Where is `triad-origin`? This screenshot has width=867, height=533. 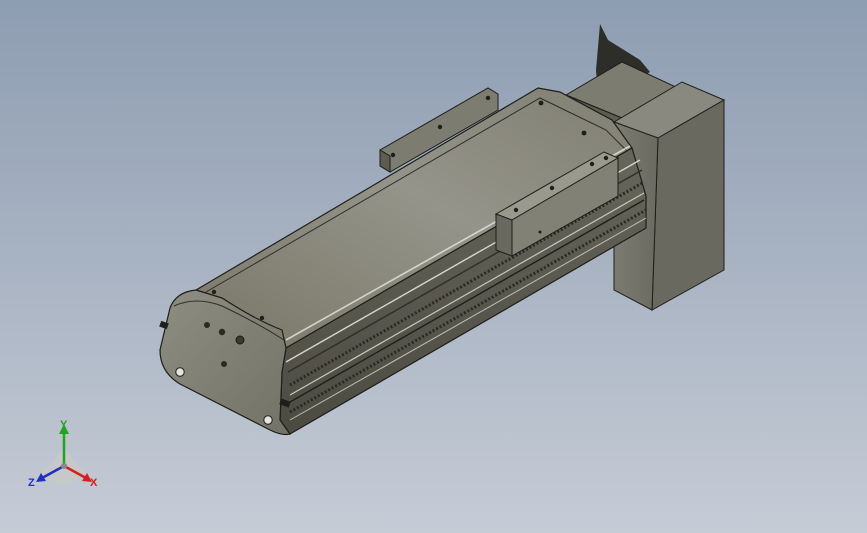
triad-origin is located at coordinates (64, 466).